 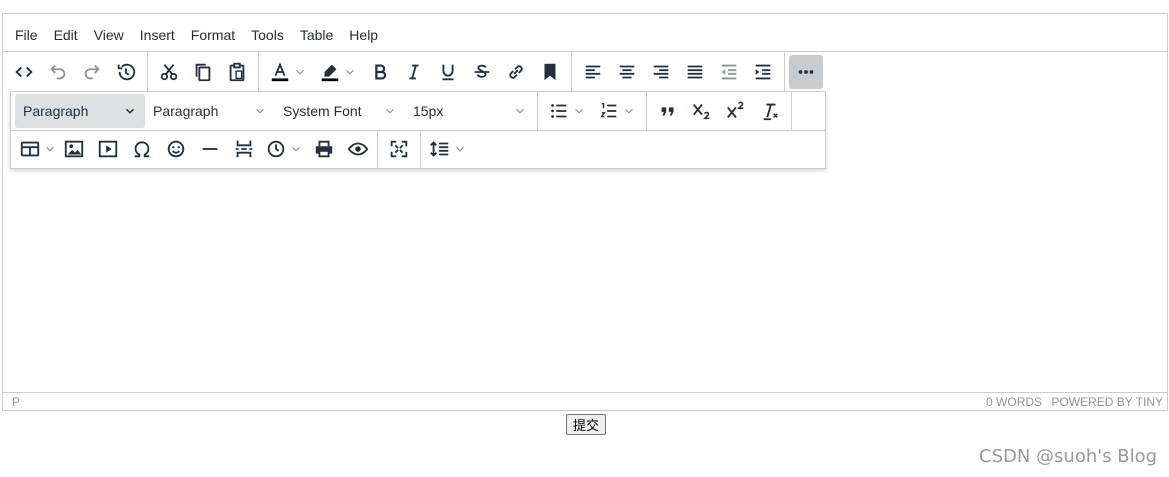 I want to click on highlight-color-button, so click(x=338, y=72).